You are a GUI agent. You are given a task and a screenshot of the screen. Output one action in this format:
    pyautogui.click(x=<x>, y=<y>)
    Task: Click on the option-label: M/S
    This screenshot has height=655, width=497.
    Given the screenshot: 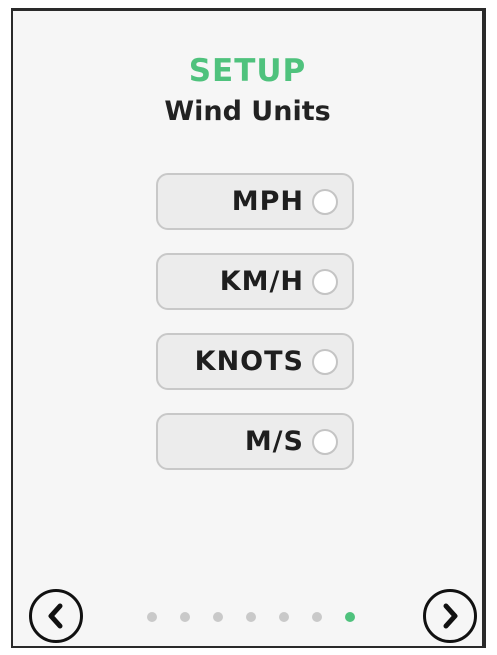 What is the action you would take?
    pyautogui.click(x=274, y=441)
    